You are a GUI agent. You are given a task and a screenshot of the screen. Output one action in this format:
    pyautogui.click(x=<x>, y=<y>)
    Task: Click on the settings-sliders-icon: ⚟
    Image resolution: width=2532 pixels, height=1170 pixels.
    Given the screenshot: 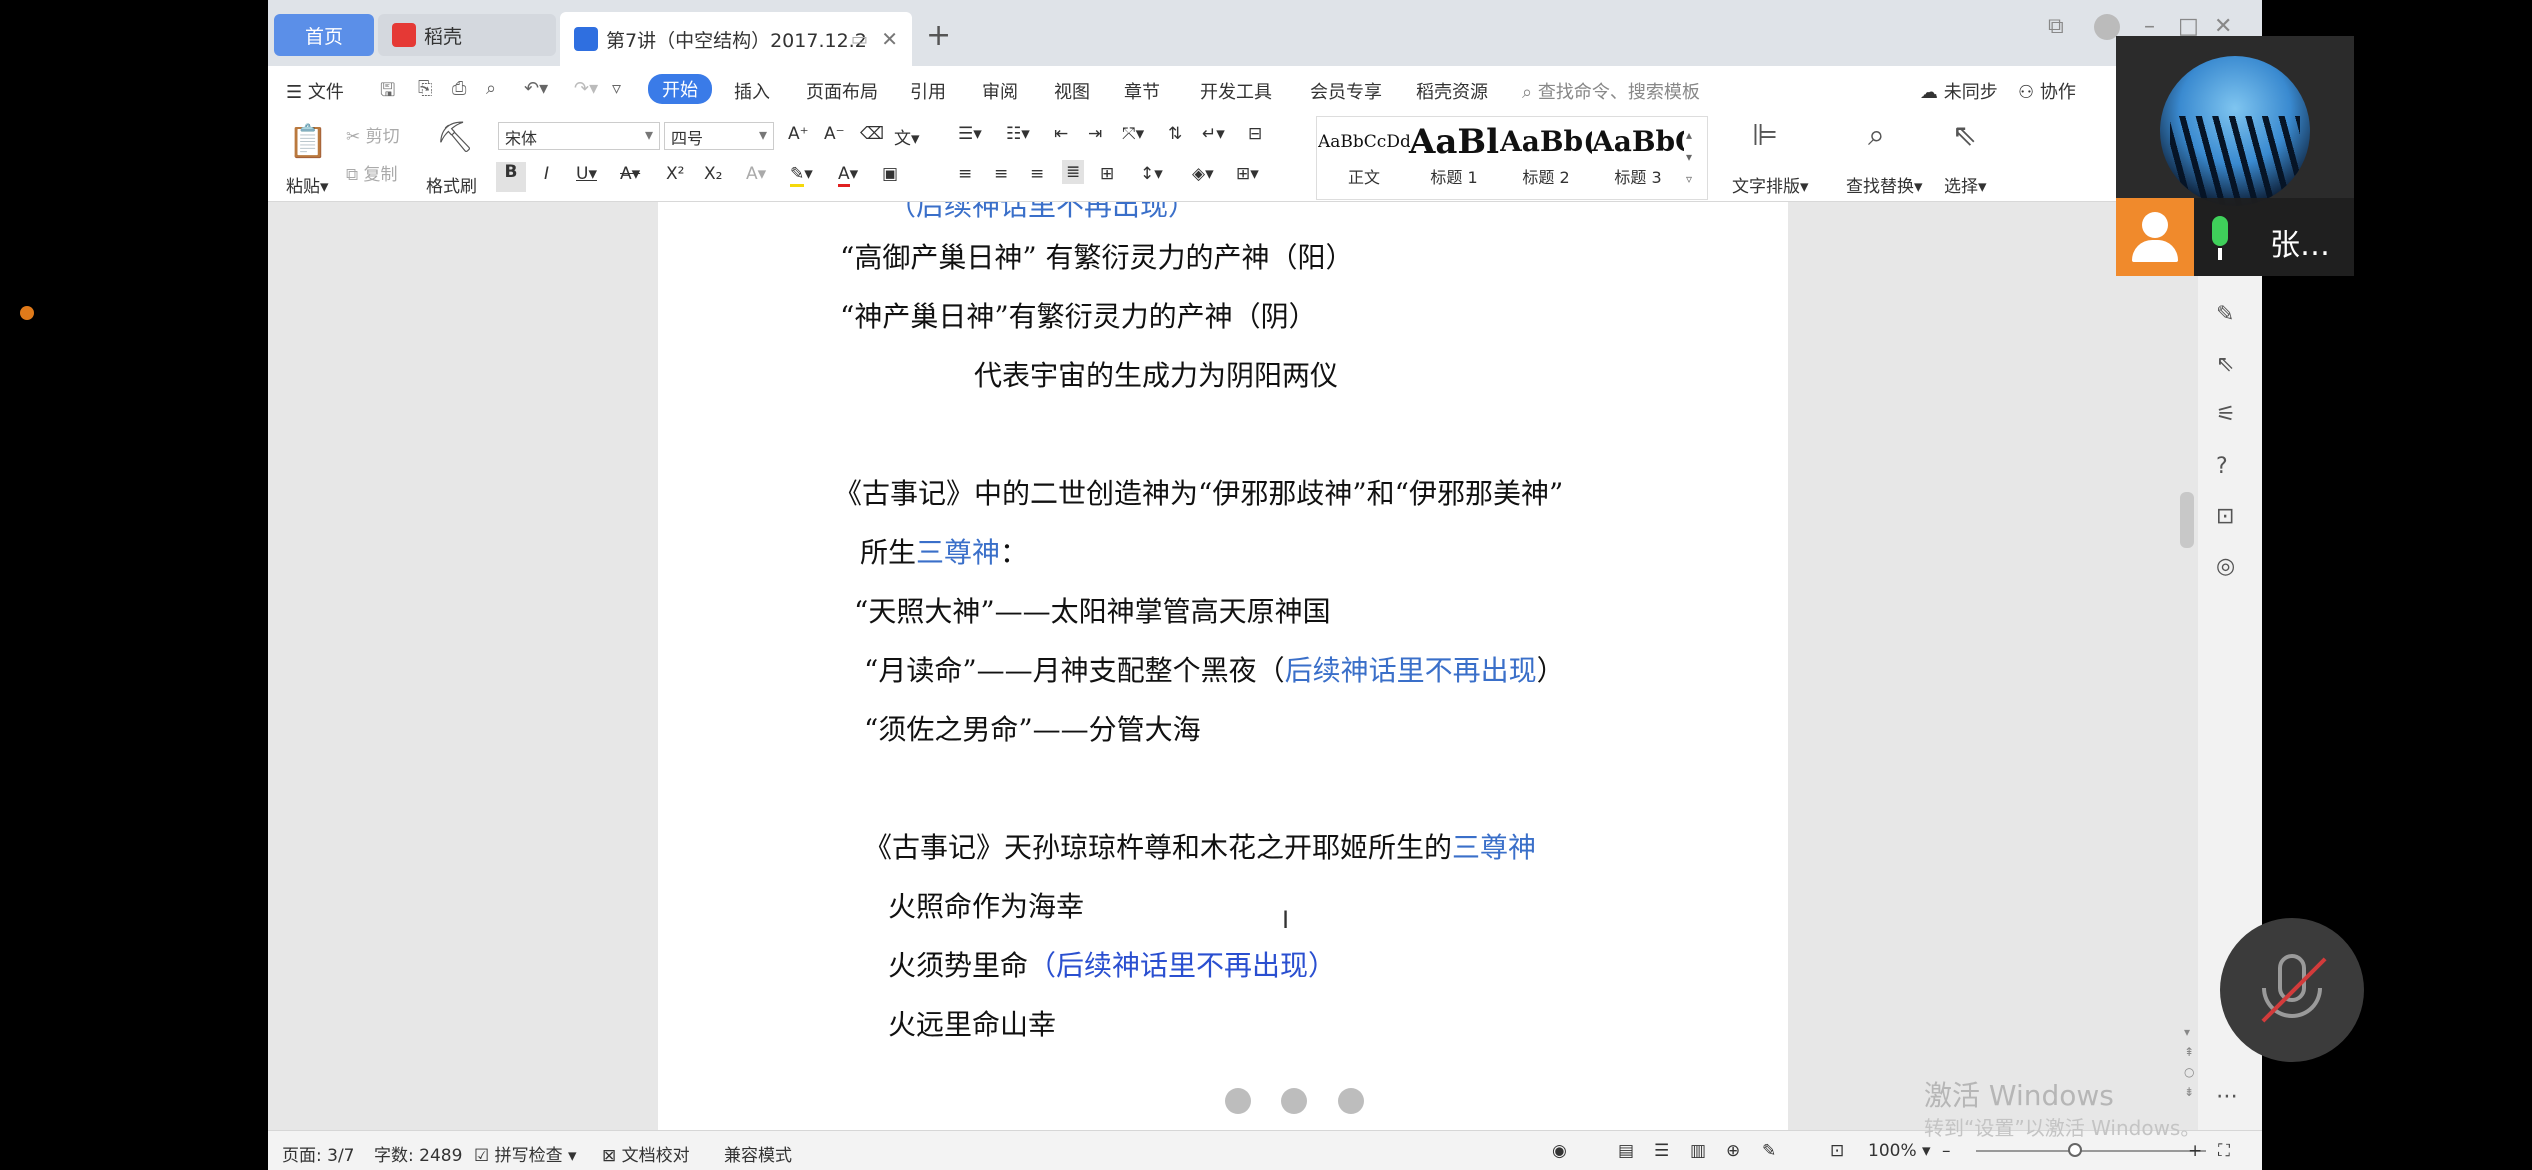 What is the action you would take?
    pyautogui.click(x=2229, y=415)
    